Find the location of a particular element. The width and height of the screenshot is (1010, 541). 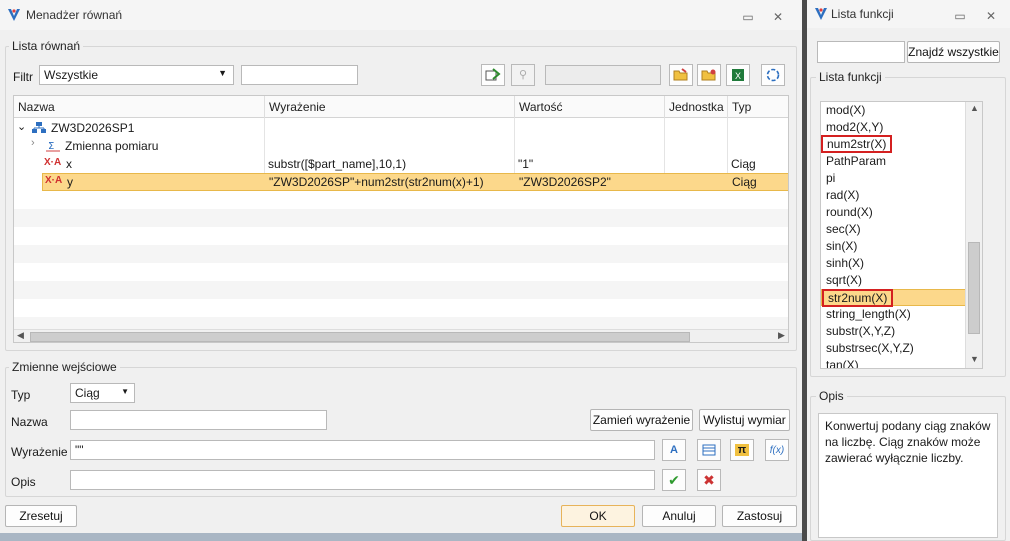

highlighted-function: num2str(X) is located at coordinates (857, 144).